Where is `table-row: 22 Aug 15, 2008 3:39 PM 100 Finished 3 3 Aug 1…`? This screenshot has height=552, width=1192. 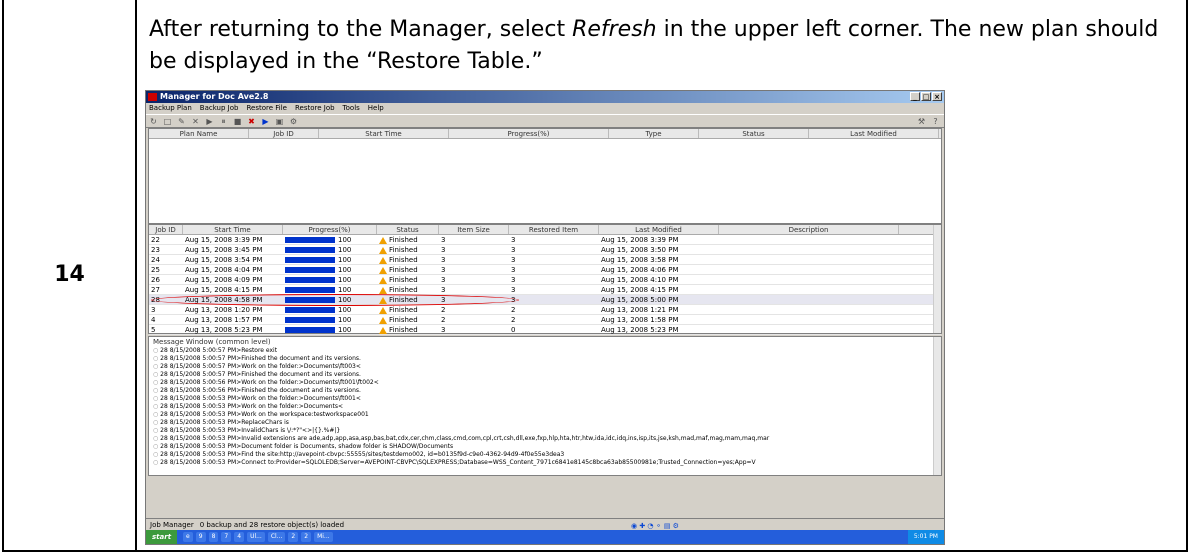
table-row: 22 Aug 15, 2008 3:39 PM 100 Finished 3 3 Aug 1… is located at coordinates (545, 240).